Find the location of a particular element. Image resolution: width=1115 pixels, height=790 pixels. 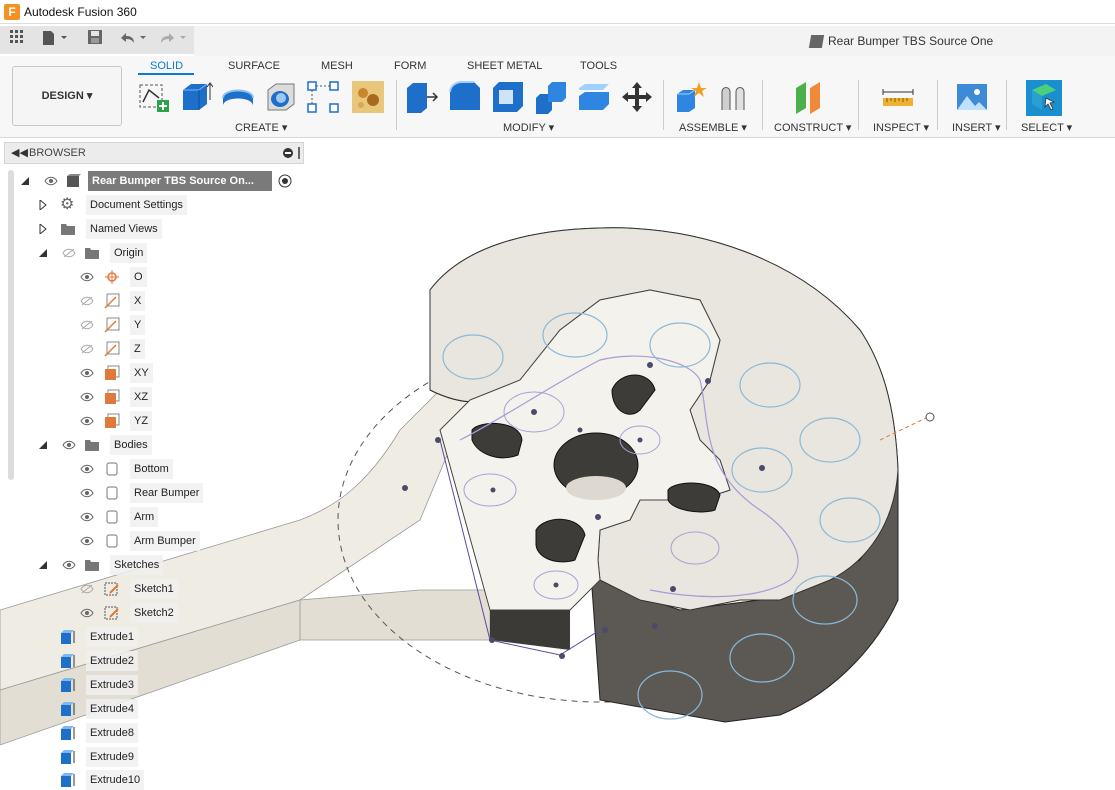

offset-face-icon is located at coordinates (594, 97).